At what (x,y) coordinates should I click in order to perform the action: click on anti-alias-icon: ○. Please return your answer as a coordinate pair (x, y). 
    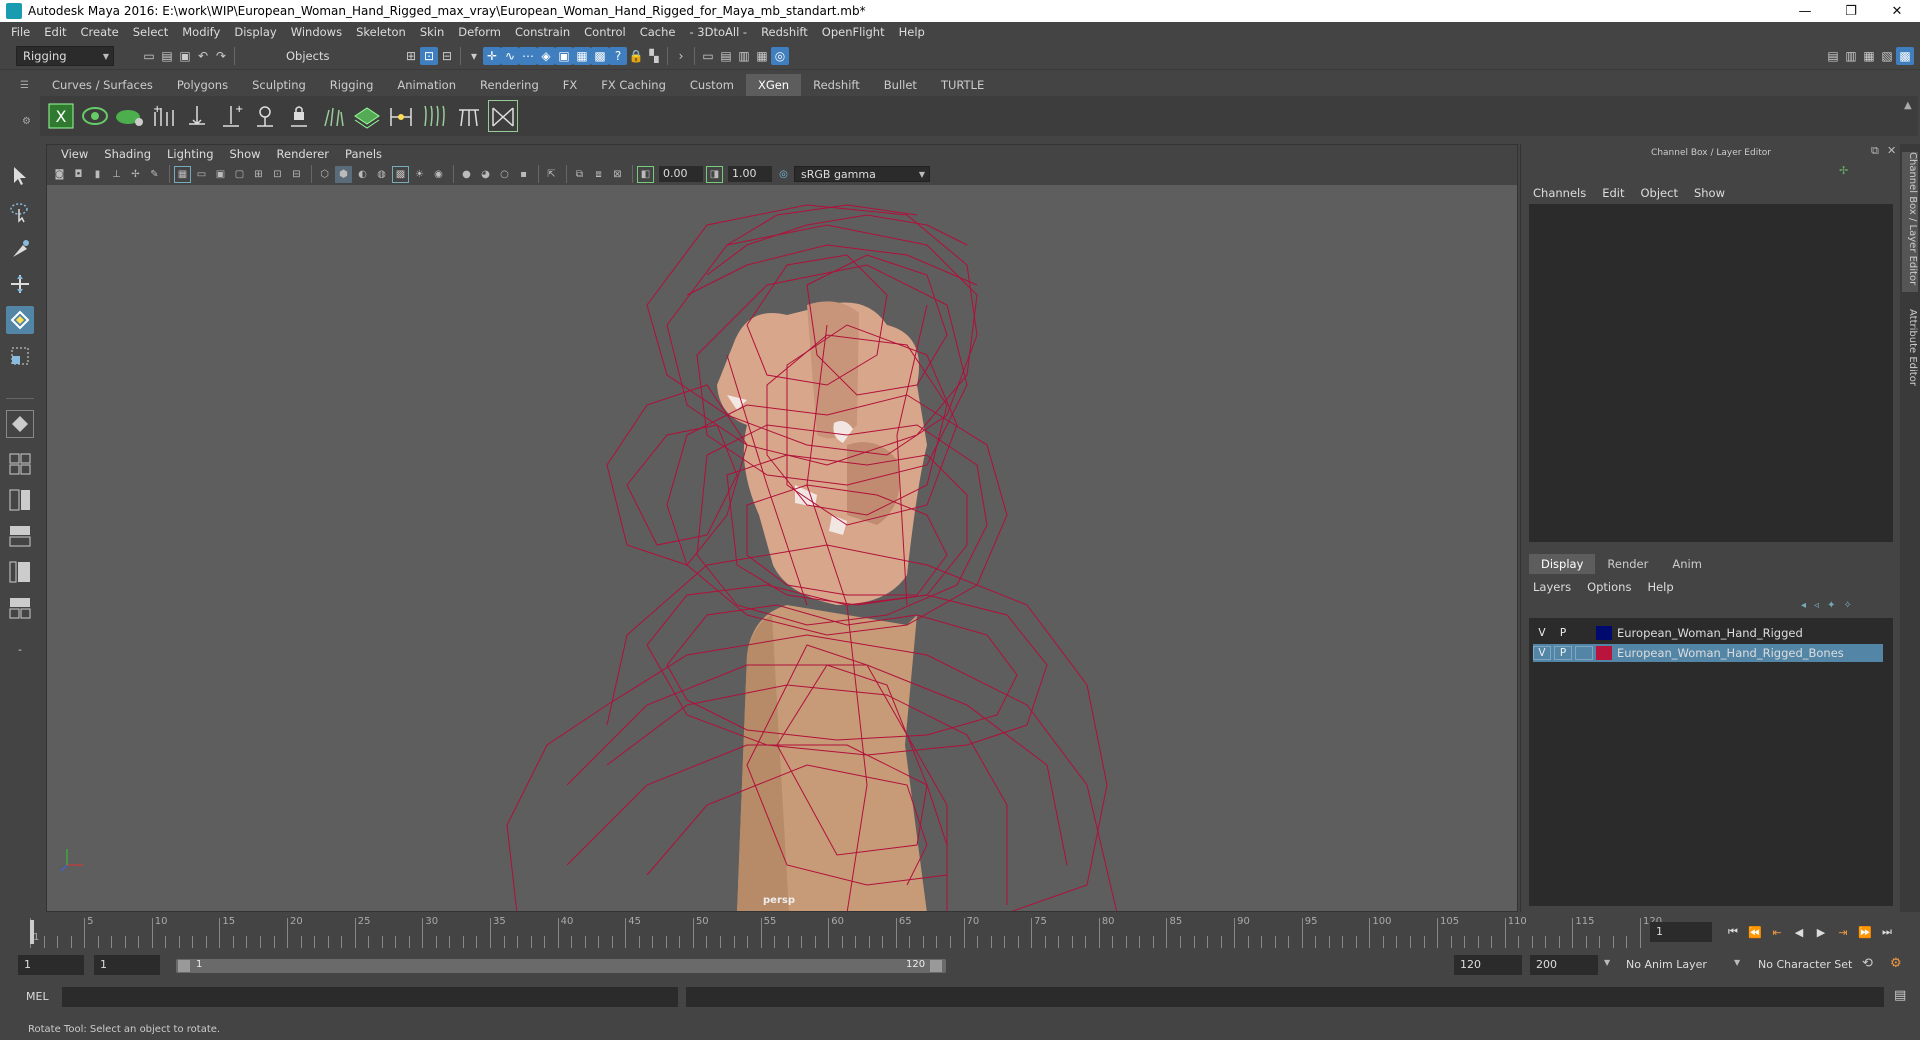
    Looking at the image, I should click on (504, 174).